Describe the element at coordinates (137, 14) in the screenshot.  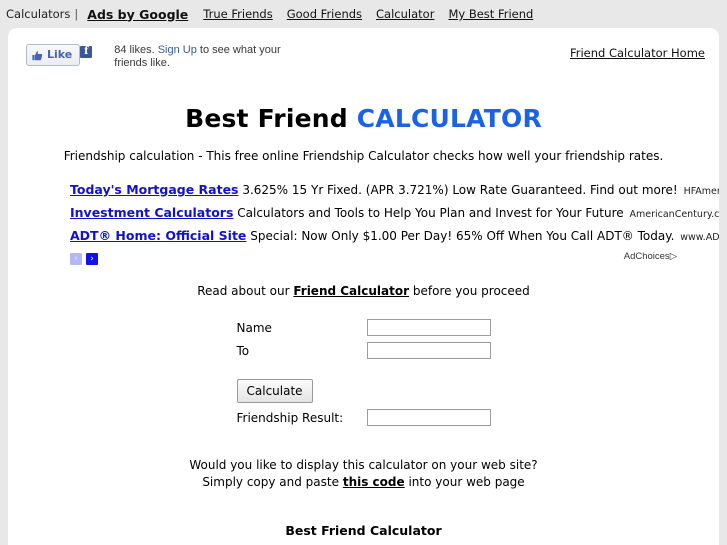
I see `topnav-link-ads-by-google: Ads by Google` at that location.